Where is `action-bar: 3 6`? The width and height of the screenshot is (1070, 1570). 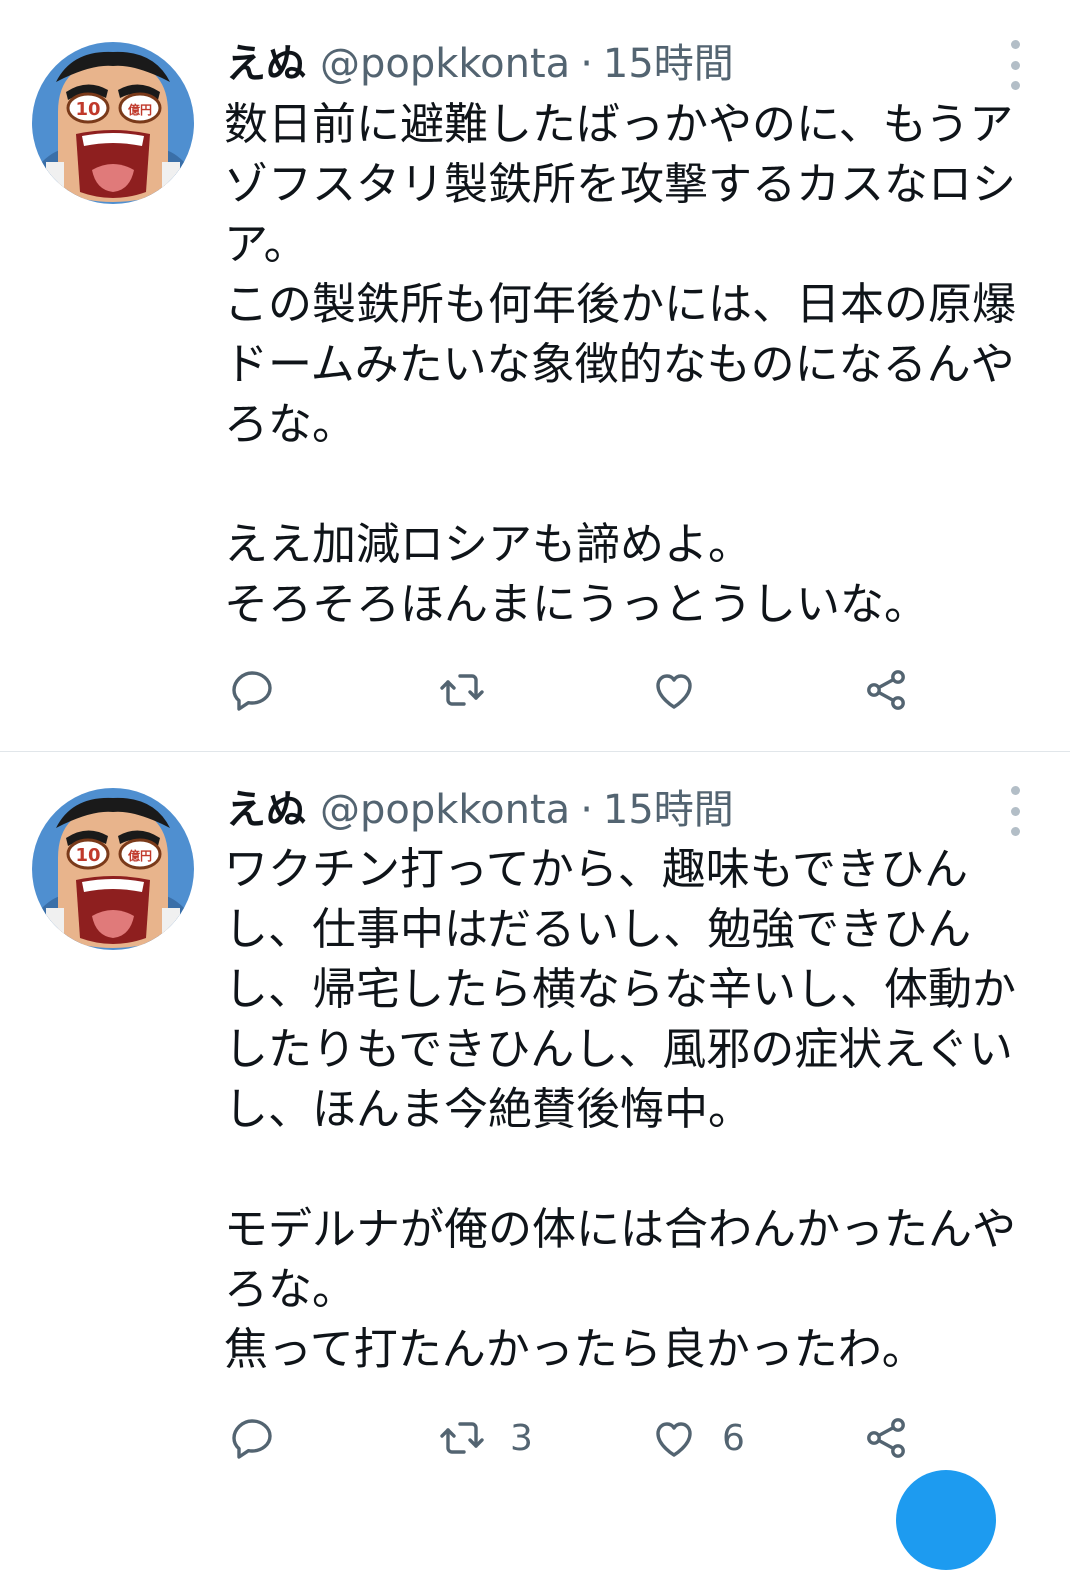 action-bar: 3 6 is located at coordinates (535, 1438).